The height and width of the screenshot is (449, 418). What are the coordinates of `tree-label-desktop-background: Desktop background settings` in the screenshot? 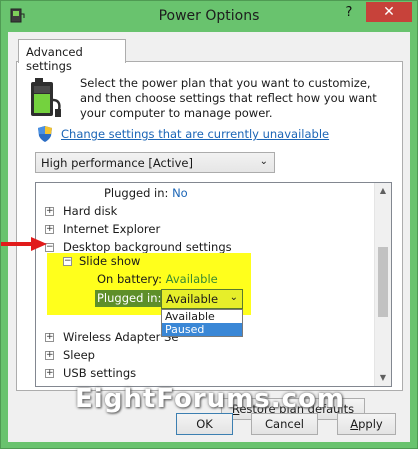 It's located at (147, 247).